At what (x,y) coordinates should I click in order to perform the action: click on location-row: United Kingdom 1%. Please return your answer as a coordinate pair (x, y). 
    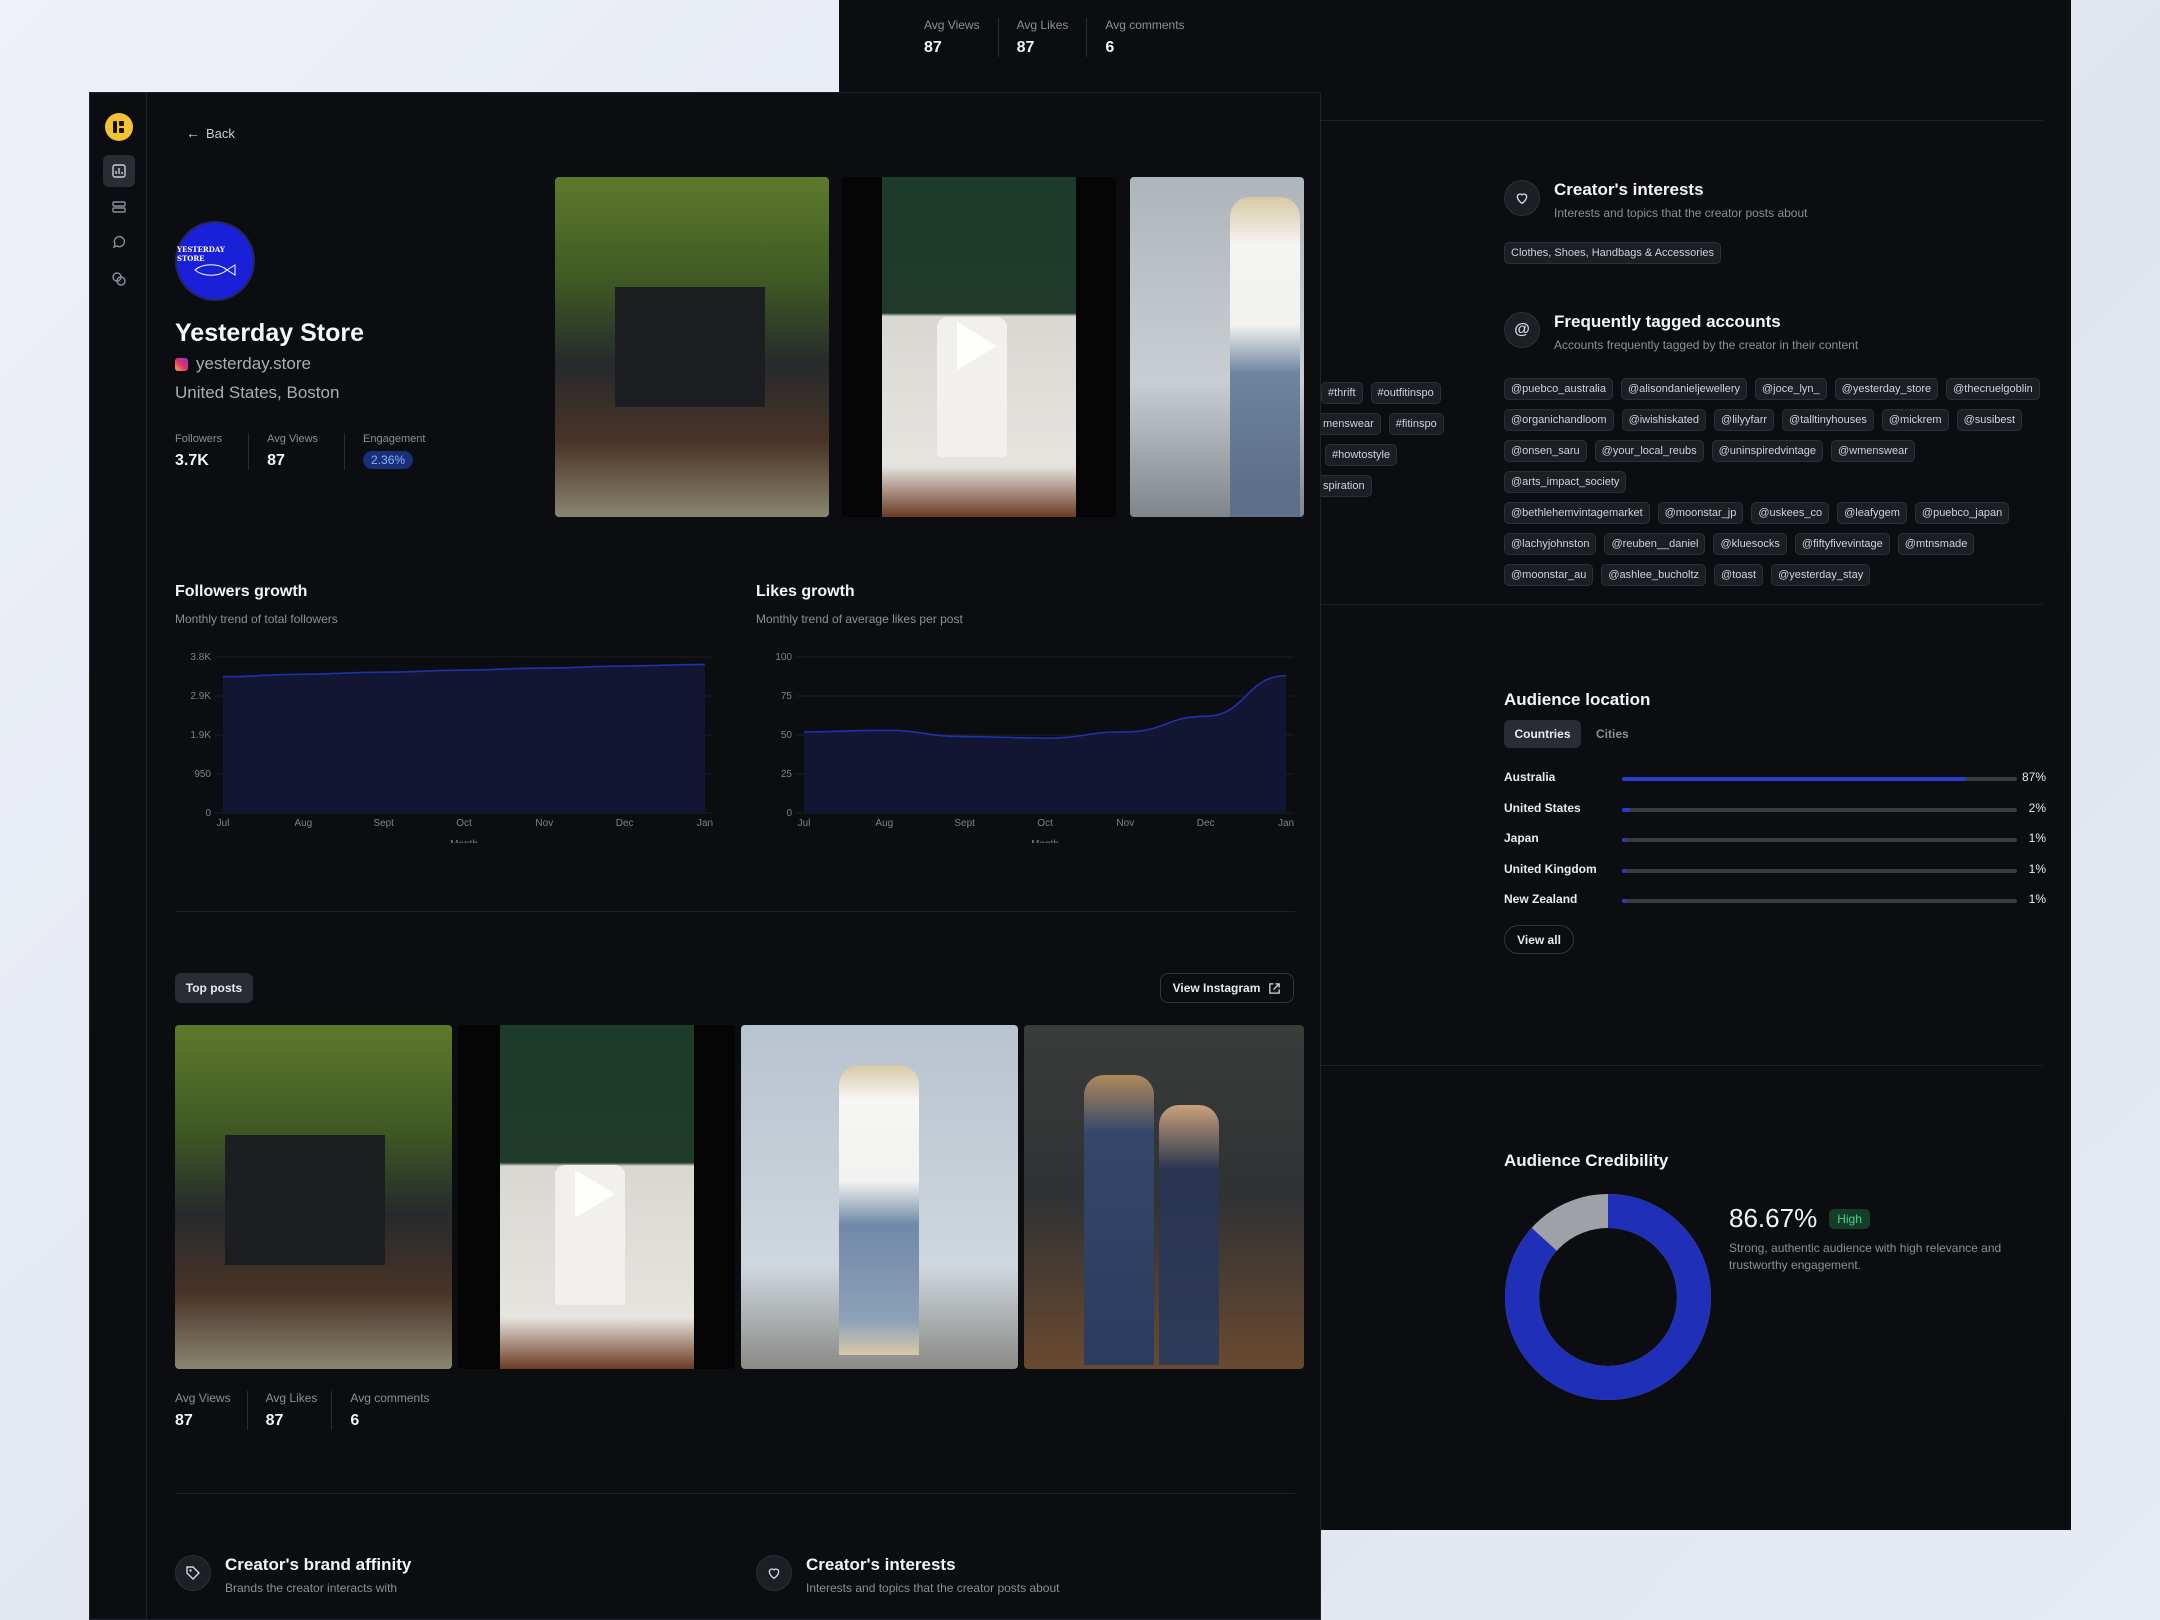
    Looking at the image, I should click on (1775, 870).